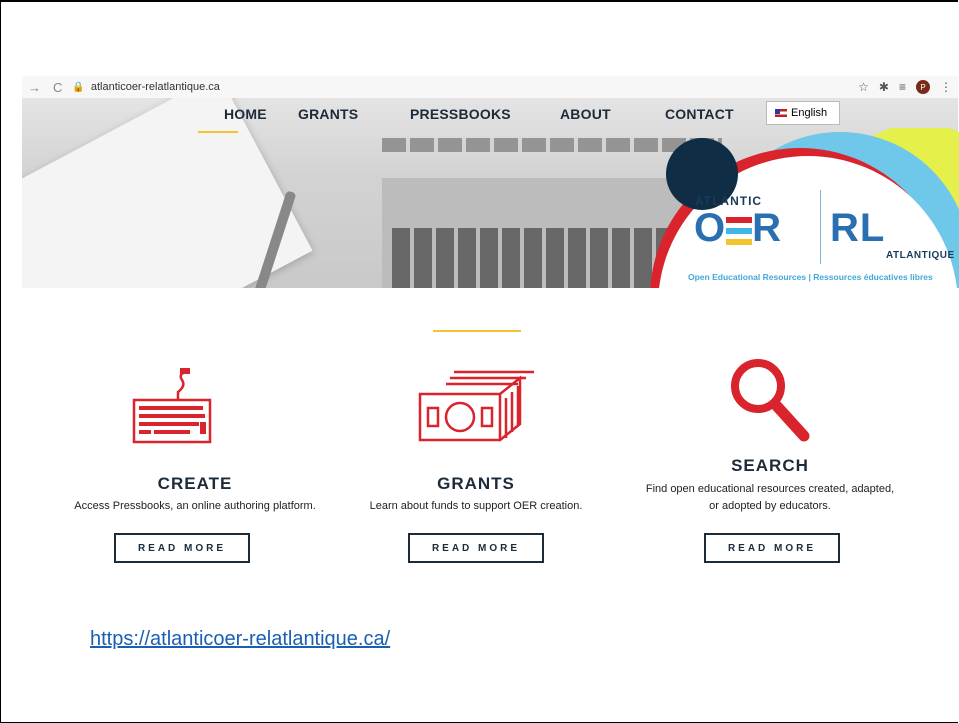  What do you see at coordinates (585, 114) in the screenshot?
I see `nav-about: ABOUT` at bounding box center [585, 114].